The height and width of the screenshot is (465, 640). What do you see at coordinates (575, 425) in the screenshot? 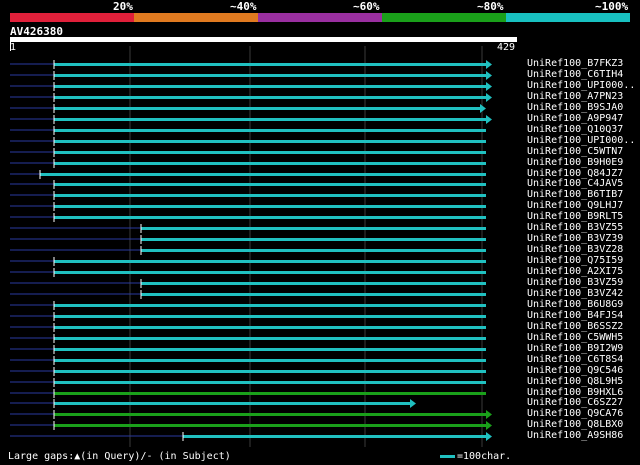
I see `hit-label: UniRef100_Q8LBX0` at bounding box center [575, 425].